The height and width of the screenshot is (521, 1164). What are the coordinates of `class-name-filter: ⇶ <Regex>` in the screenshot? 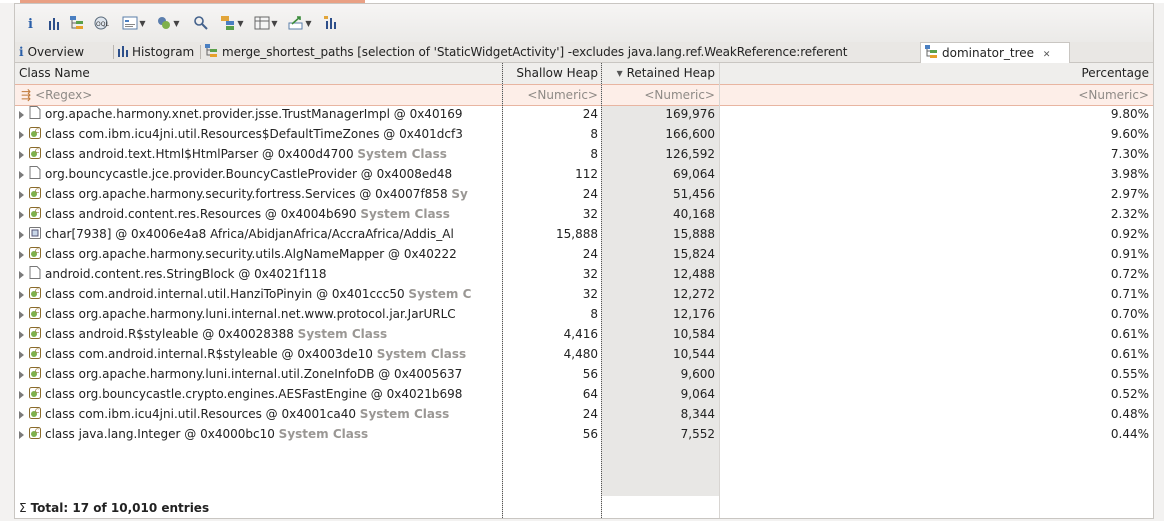 It's located at (258, 95).